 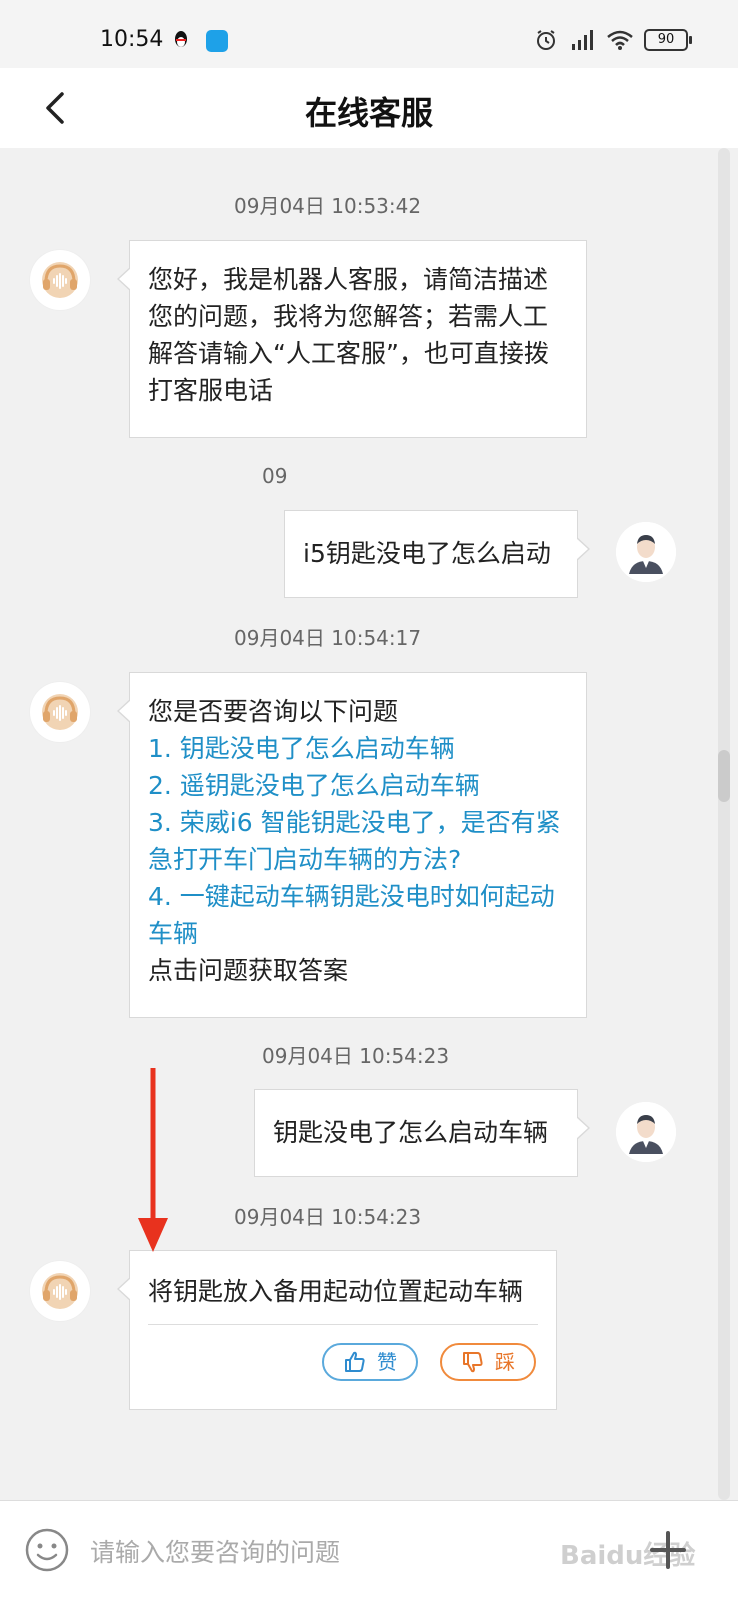 I want to click on message-timestamp: 09月04日 10:54:17, so click(x=328, y=638).